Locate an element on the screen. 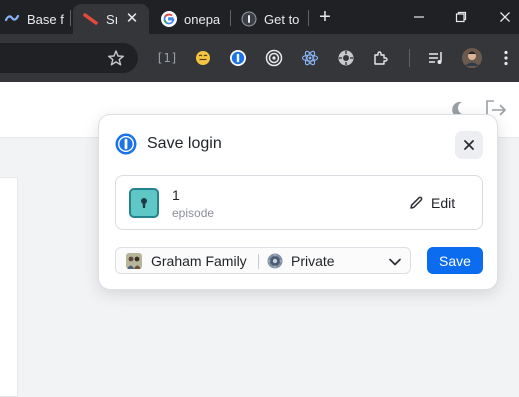  tab-title: onepa is located at coordinates (202, 19).